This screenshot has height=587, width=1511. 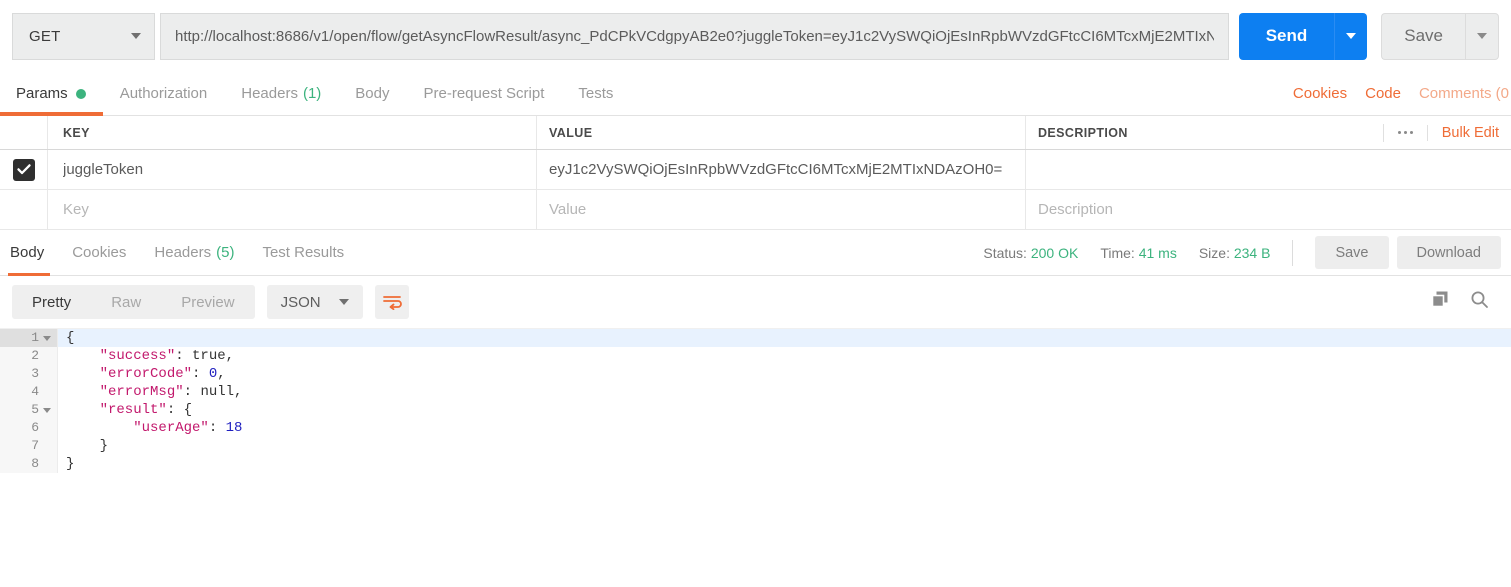 What do you see at coordinates (35, 409) in the screenshot?
I see `code-line-number: 5` at bounding box center [35, 409].